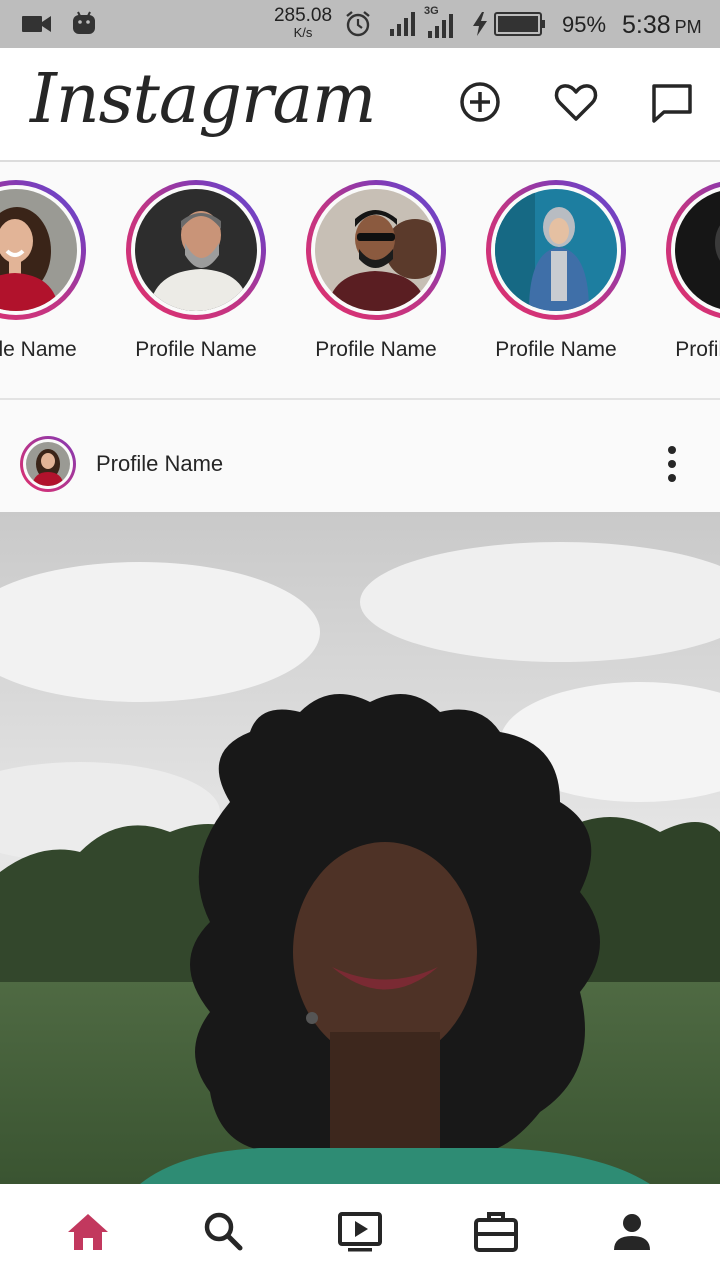  I want to click on shop-icon, so click(496, 1232).